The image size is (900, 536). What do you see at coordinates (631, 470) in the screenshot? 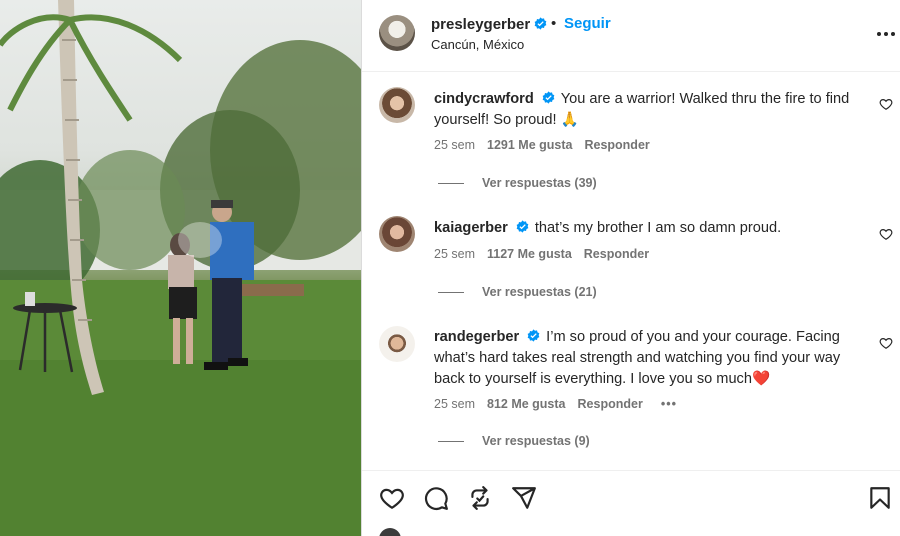
I see `actions-separator` at bounding box center [631, 470].